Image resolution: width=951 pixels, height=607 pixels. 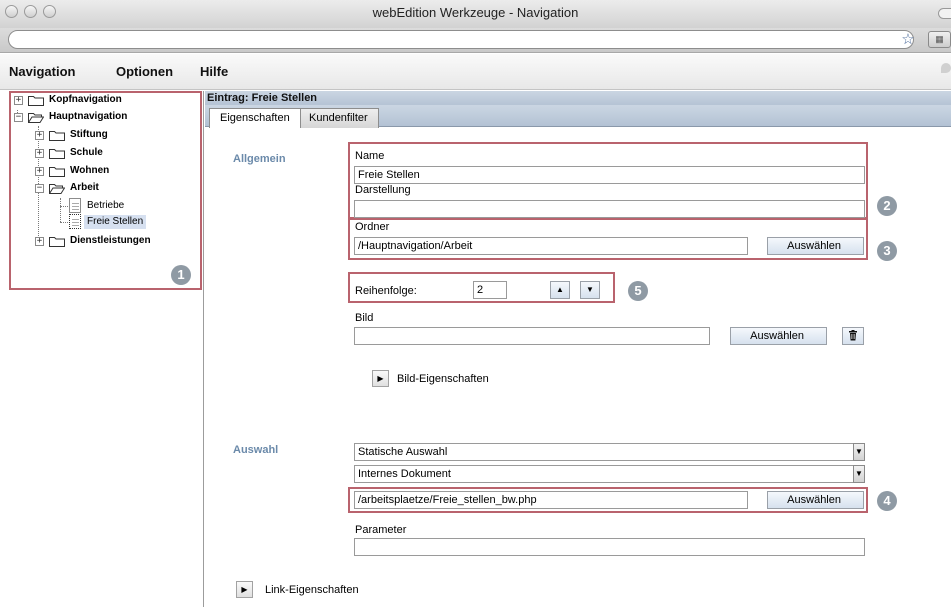 What do you see at coordinates (946, 68) in the screenshot?
I see `speech-bubble-icon` at bounding box center [946, 68].